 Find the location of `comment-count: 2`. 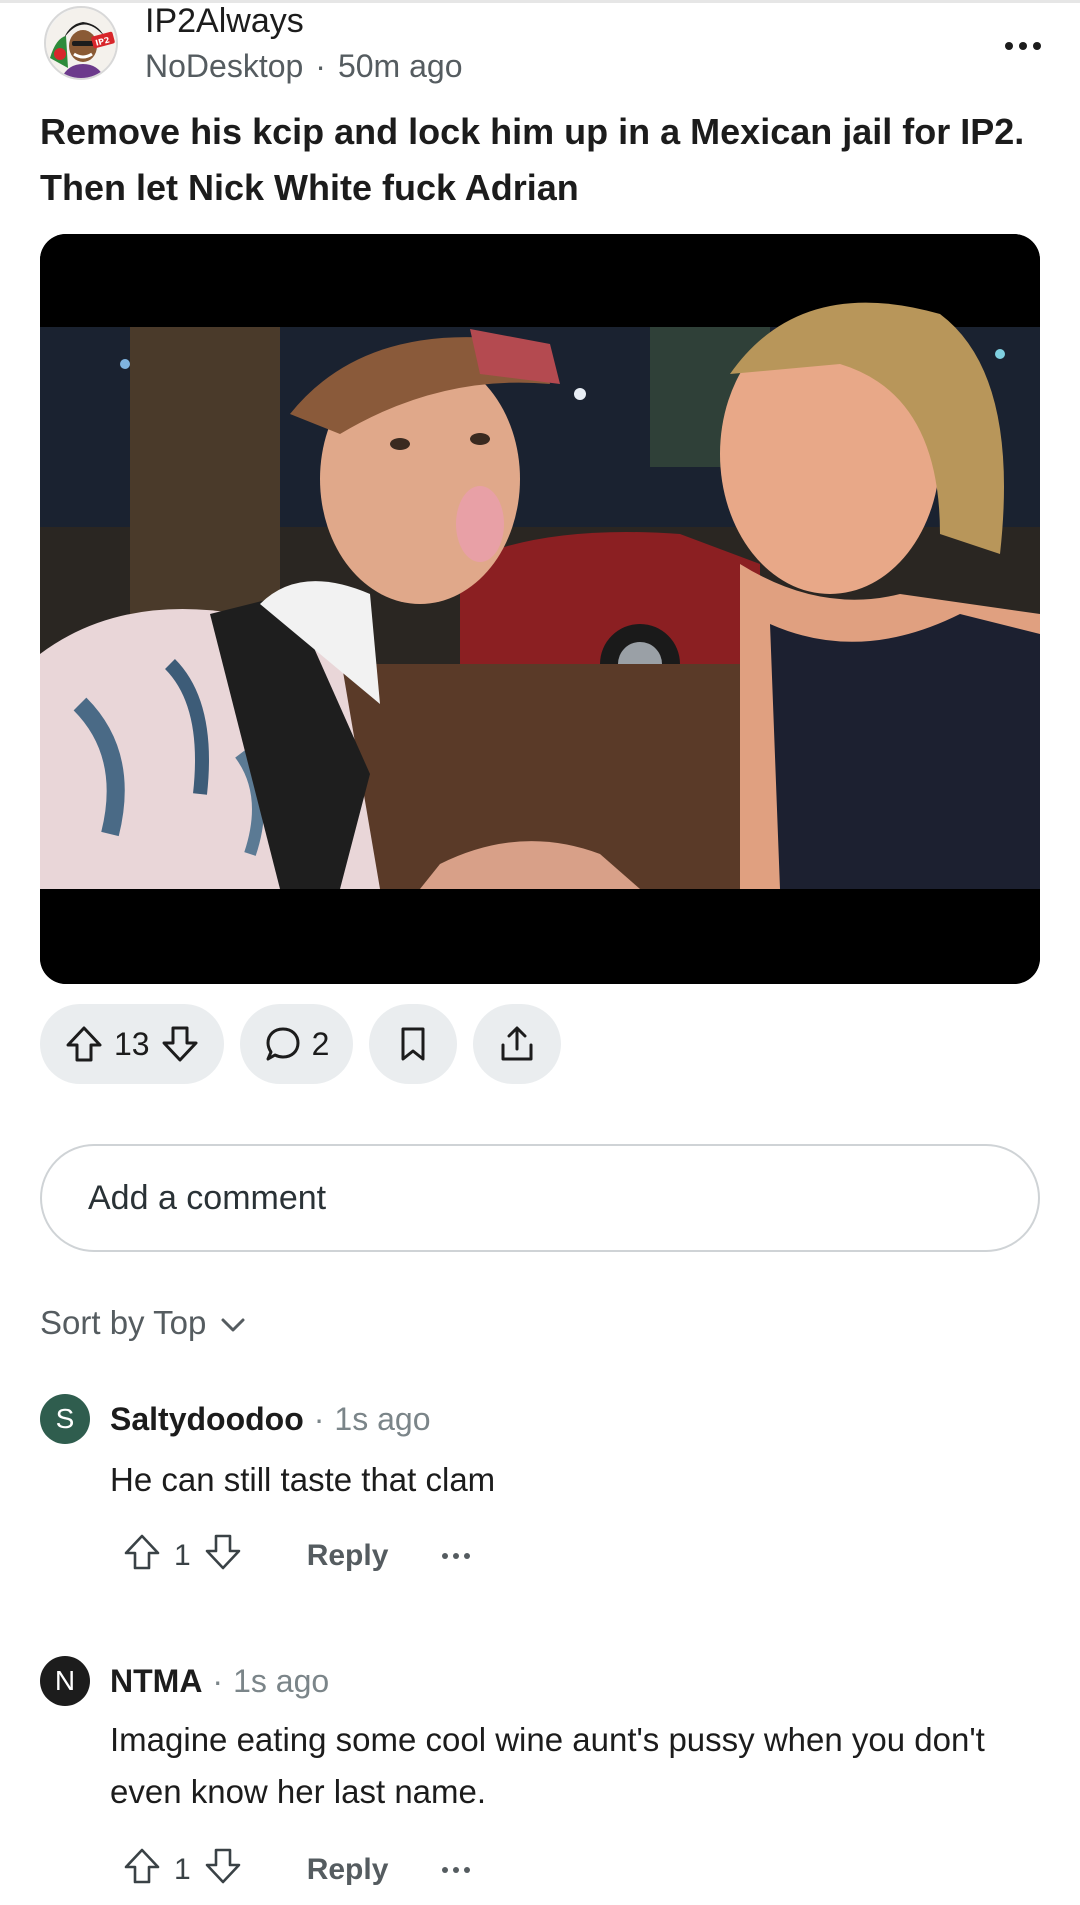

comment-count: 2 is located at coordinates (320, 1043).